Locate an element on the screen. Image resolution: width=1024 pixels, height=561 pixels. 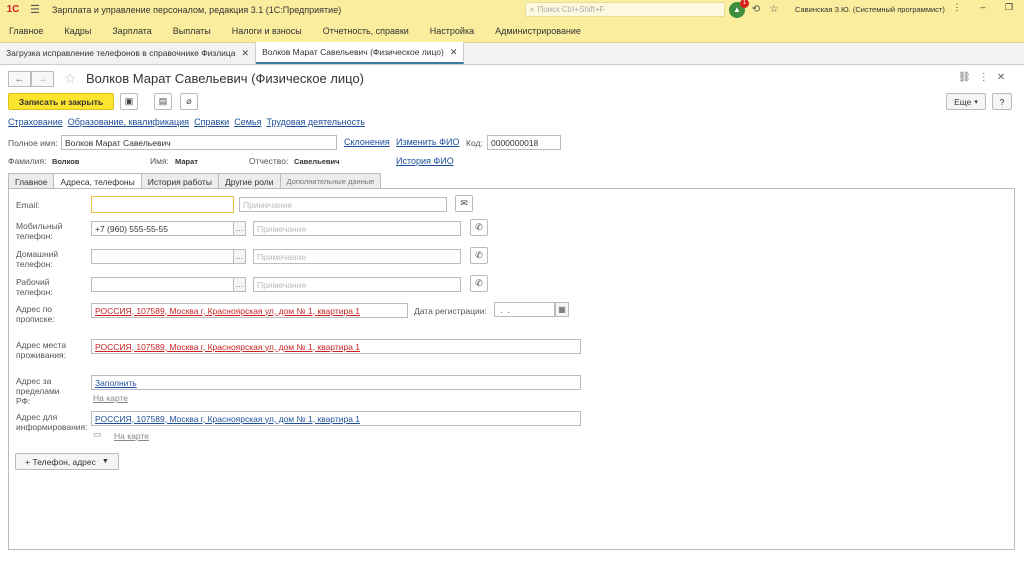
more-actions-icon: ⋮ is located at coordinates (984, 77).